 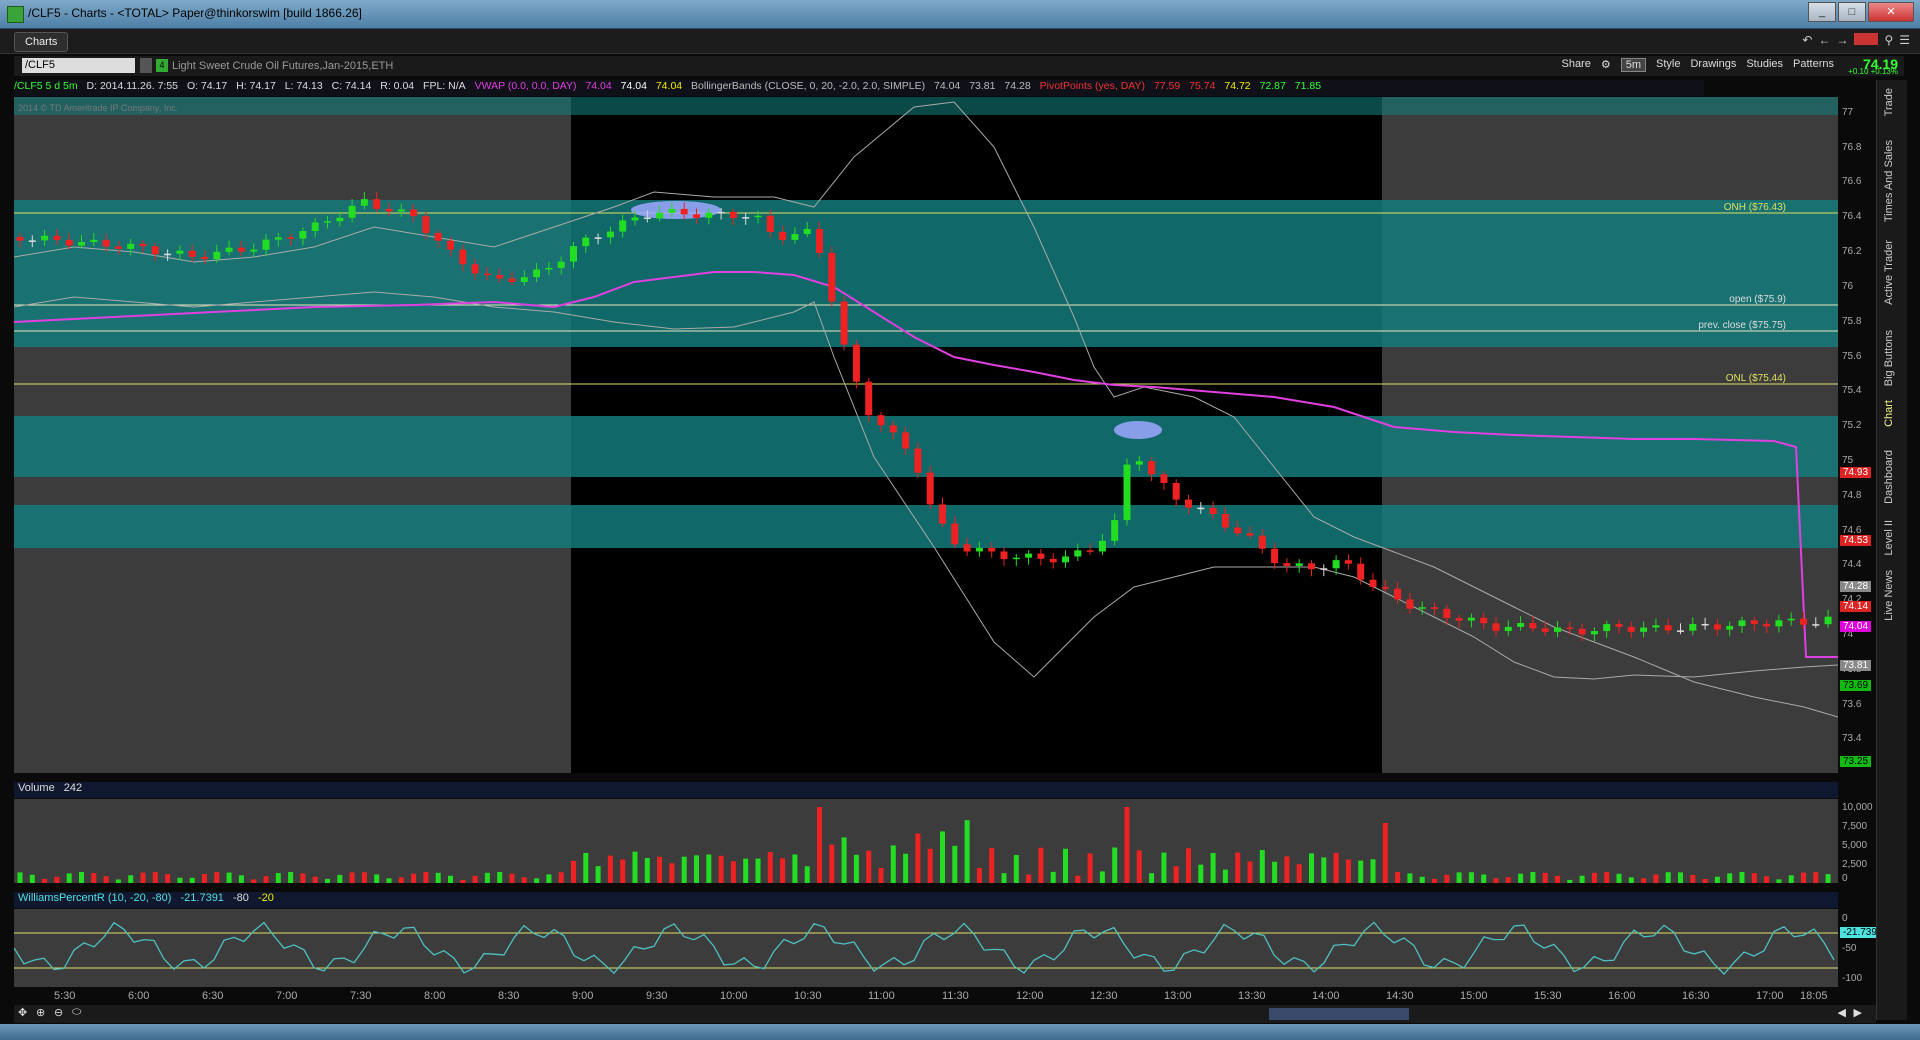 I want to click on side-tab-dashboard: Dashboard, so click(x=1889, y=477).